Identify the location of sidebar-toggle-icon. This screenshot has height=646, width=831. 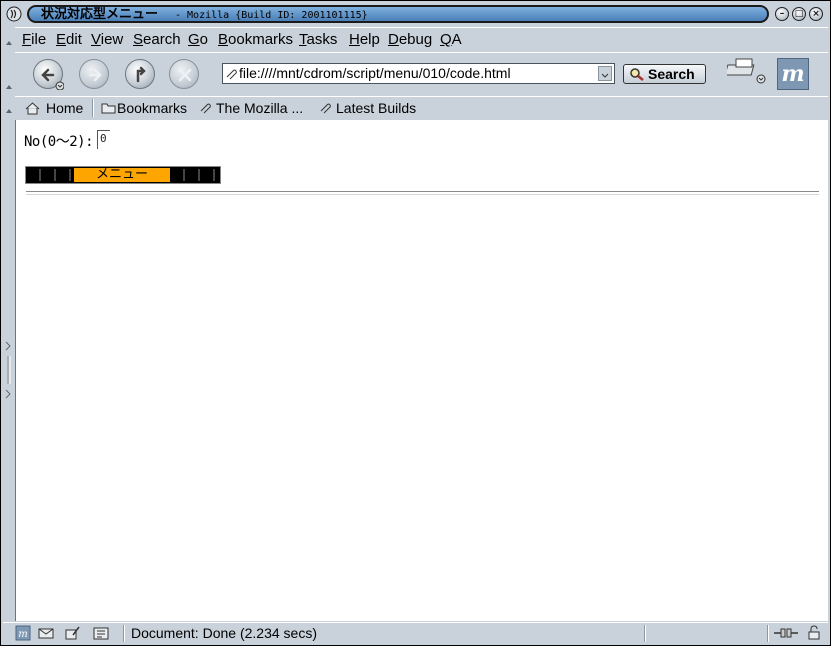
(8, 370).